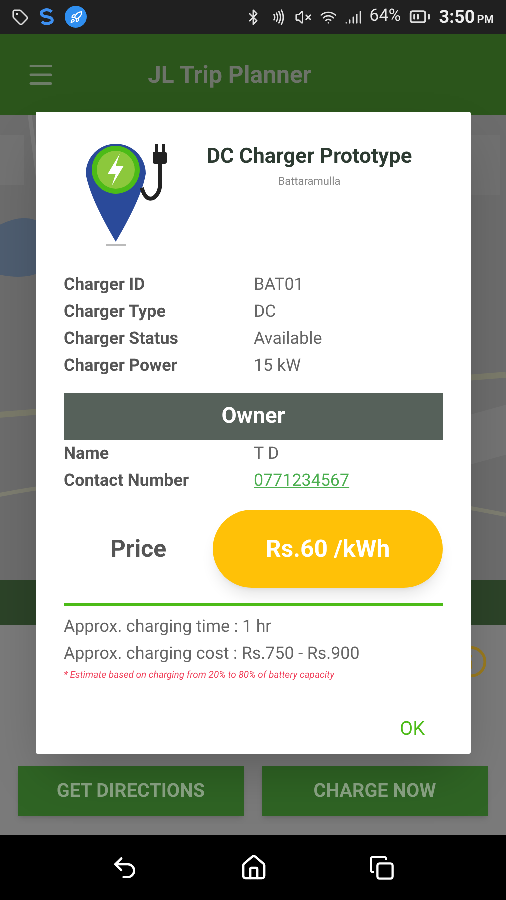  Describe the element at coordinates (386, 16) in the screenshot. I see `battery-text: 64%` at that location.